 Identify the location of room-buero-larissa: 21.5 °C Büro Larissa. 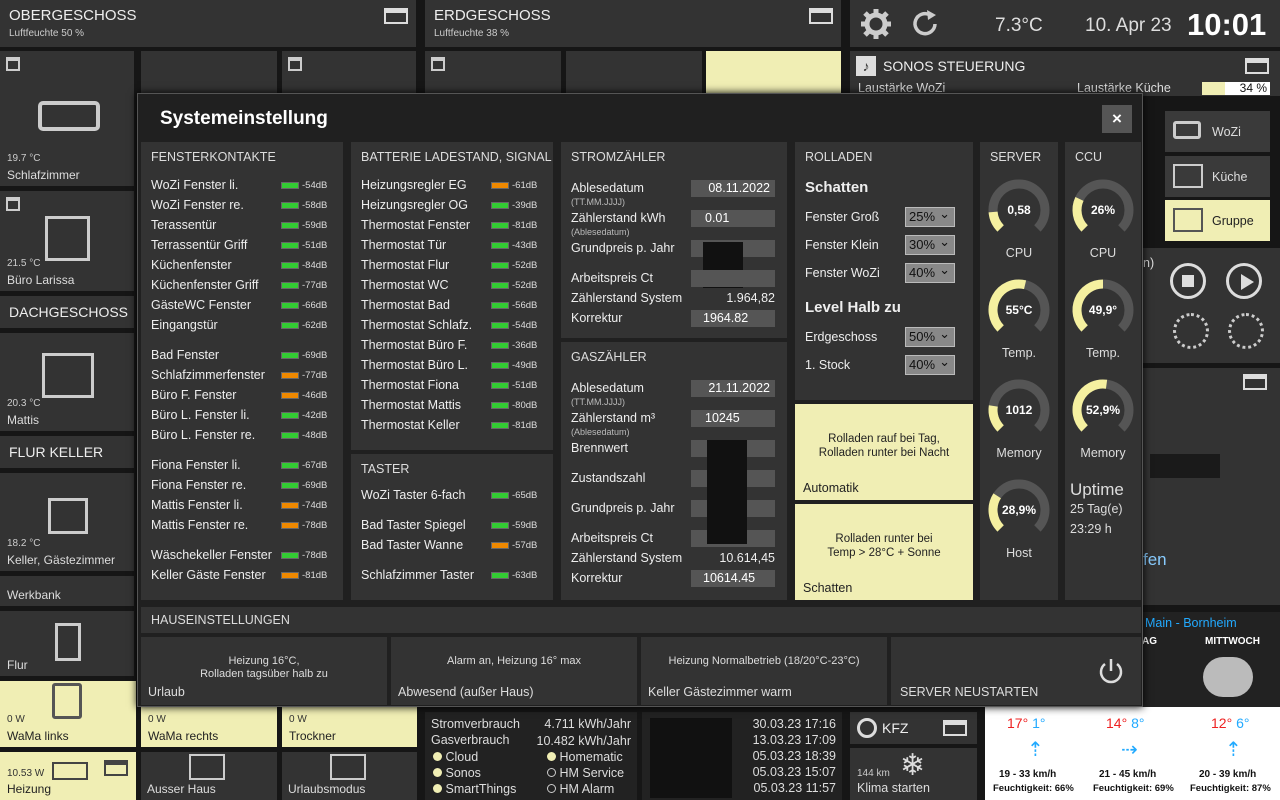
(67, 241).